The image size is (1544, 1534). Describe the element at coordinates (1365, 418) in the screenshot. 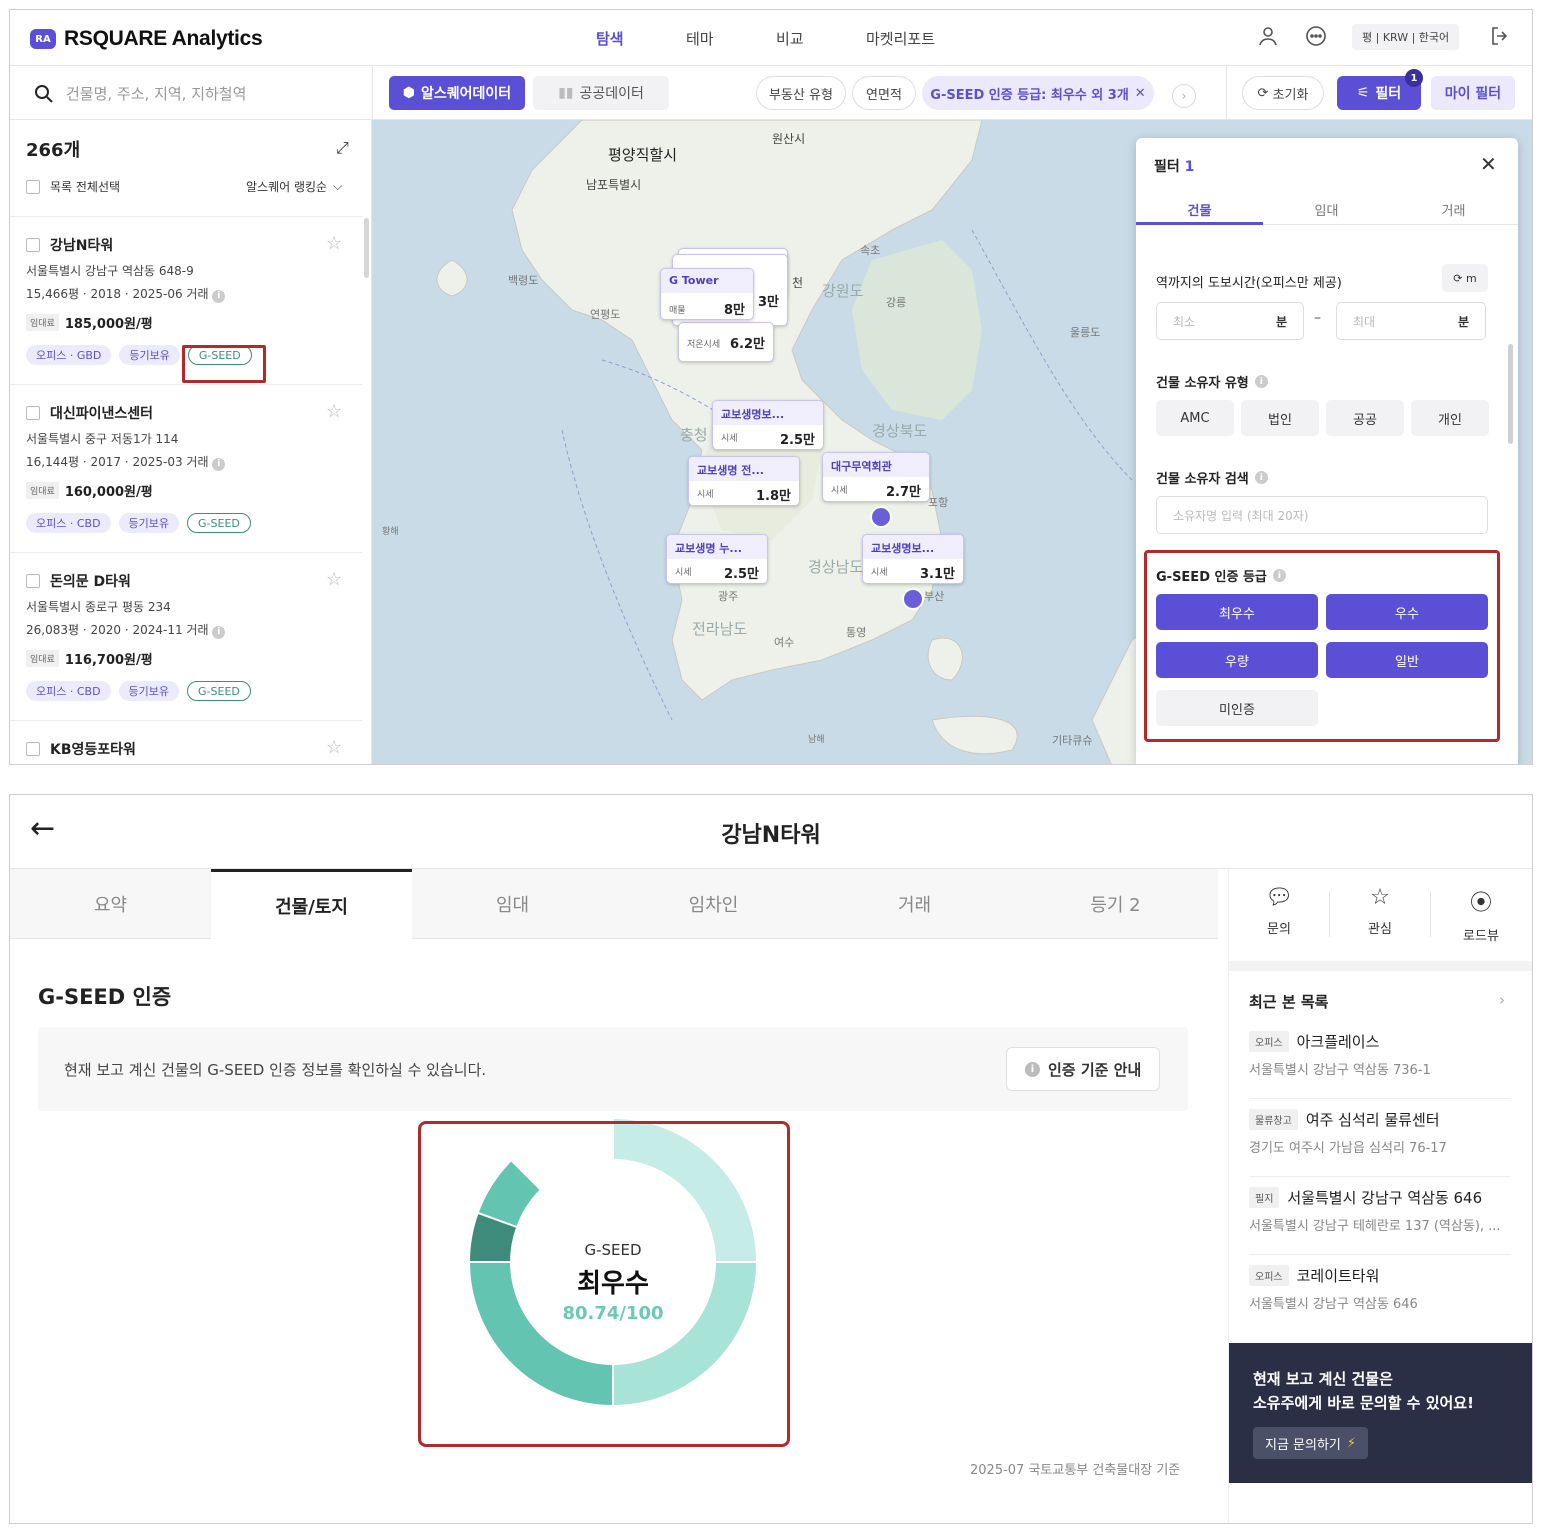

I see `owner-type-public: 공공` at that location.